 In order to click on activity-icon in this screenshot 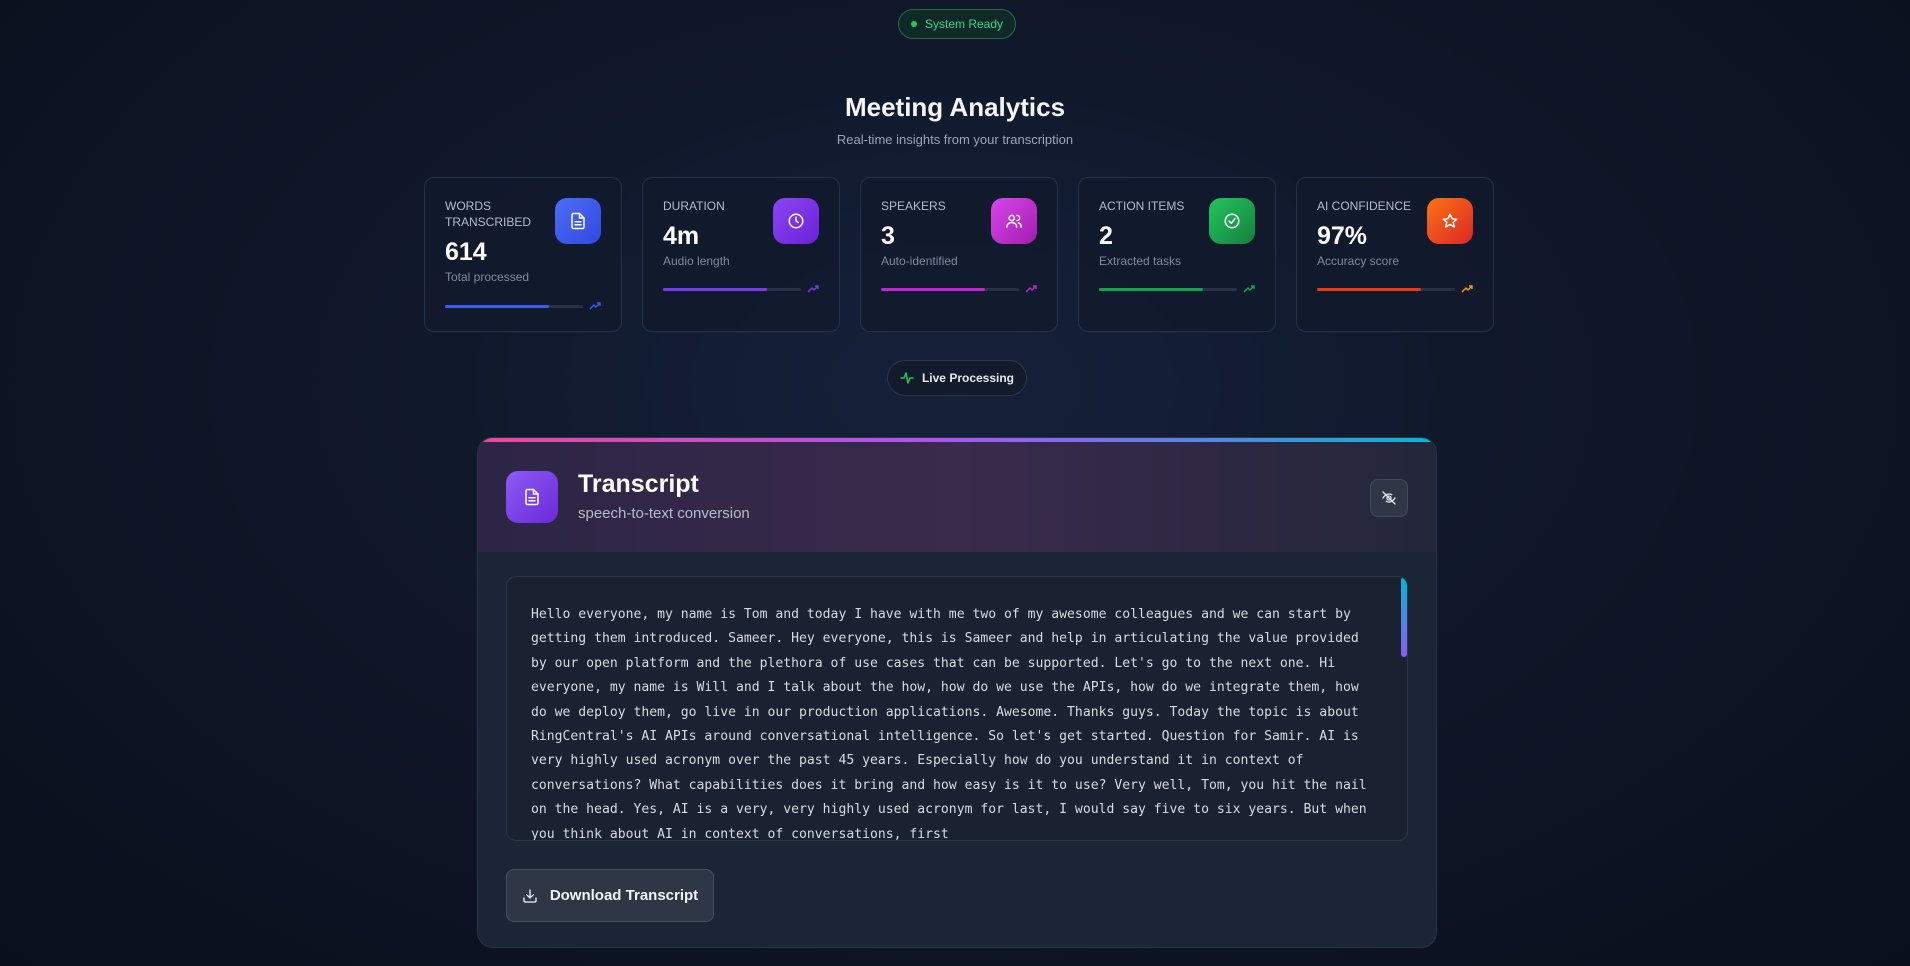, I will do `click(907, 378)`.